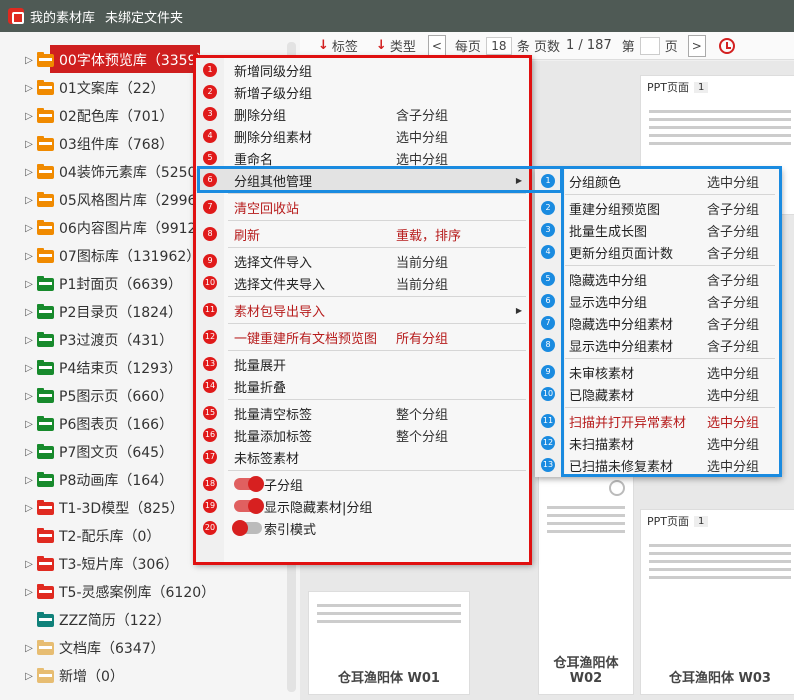  I want to click on tree-item: ▷ 新增（0）, so click(62, 676).